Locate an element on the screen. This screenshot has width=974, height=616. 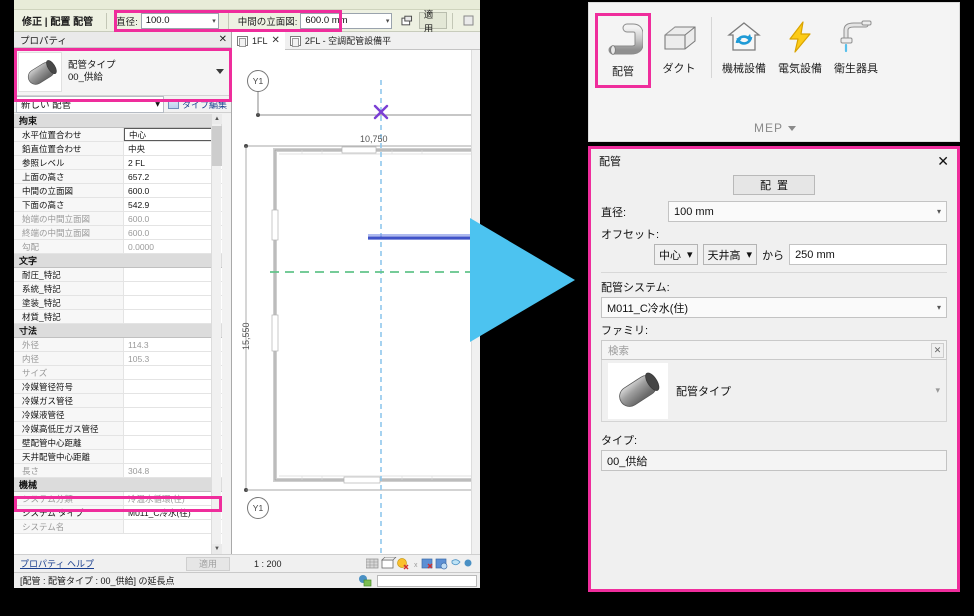
offset-justification-select: 中心 ▾ is located at coordinates (676, 254).